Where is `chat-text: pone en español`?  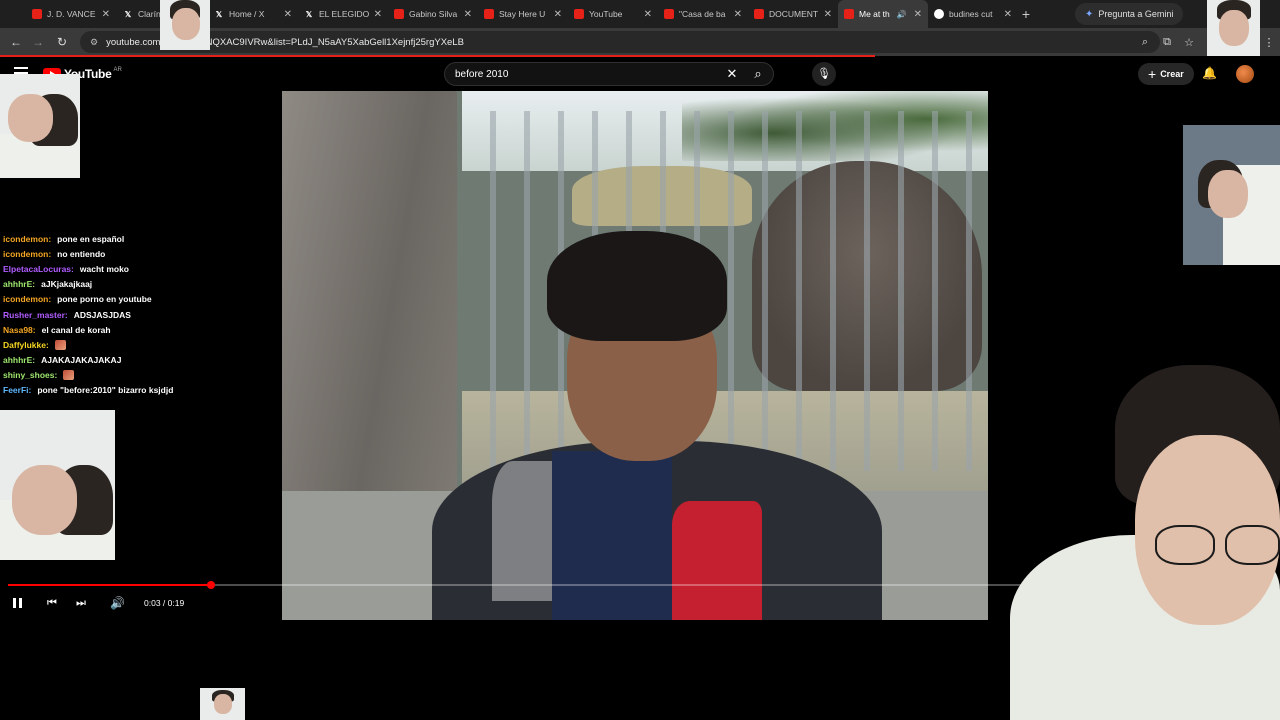 chat-text: pone en español is located at coordinates (91, 238).